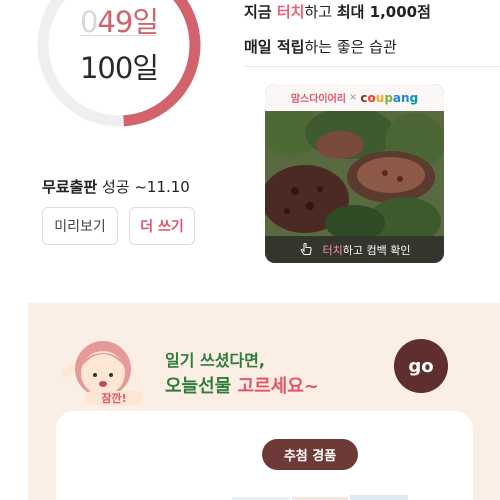  What do you see at coordinates (383, 12) in the screenshot?
I see `headline-1c: 최대 1,000점` at bounding box center [383, 12].